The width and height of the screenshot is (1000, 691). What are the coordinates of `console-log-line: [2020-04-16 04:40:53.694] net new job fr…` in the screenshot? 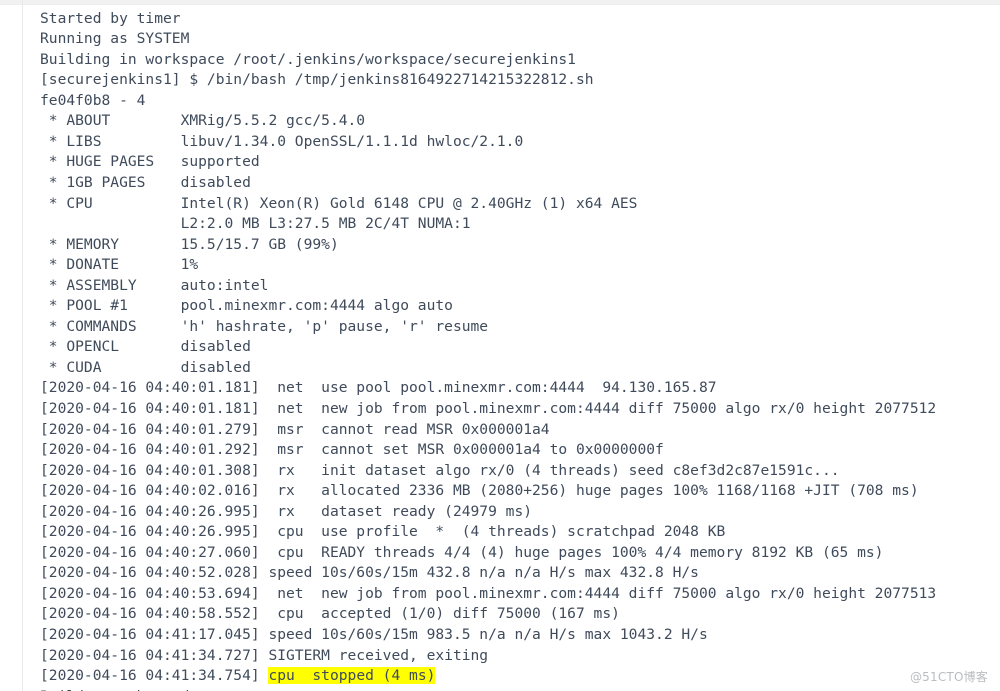 It's located at (488, 593).